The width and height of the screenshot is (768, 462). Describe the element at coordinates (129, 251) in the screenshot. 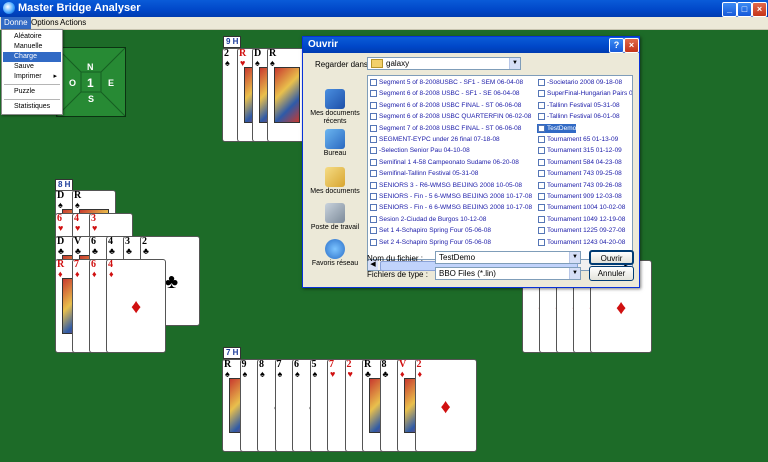

I see `card-suit-icon: ♣` at that location.